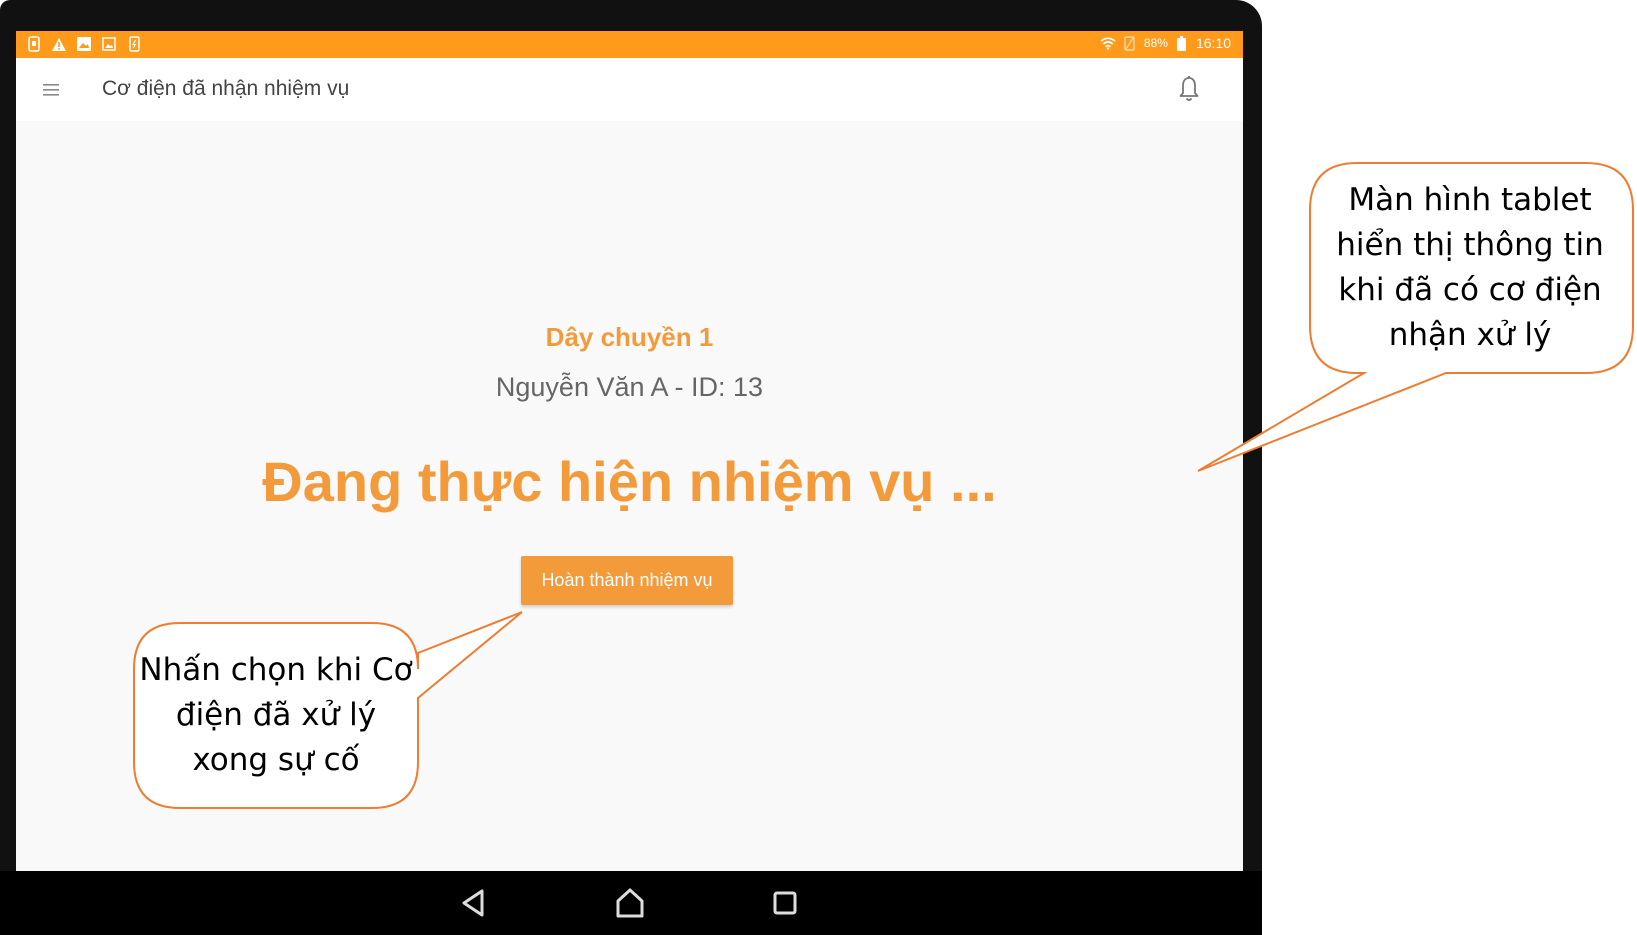 The width and height of the screenshot is (1637, 935). I want to click on wifi-icon, so click(1108, 43).